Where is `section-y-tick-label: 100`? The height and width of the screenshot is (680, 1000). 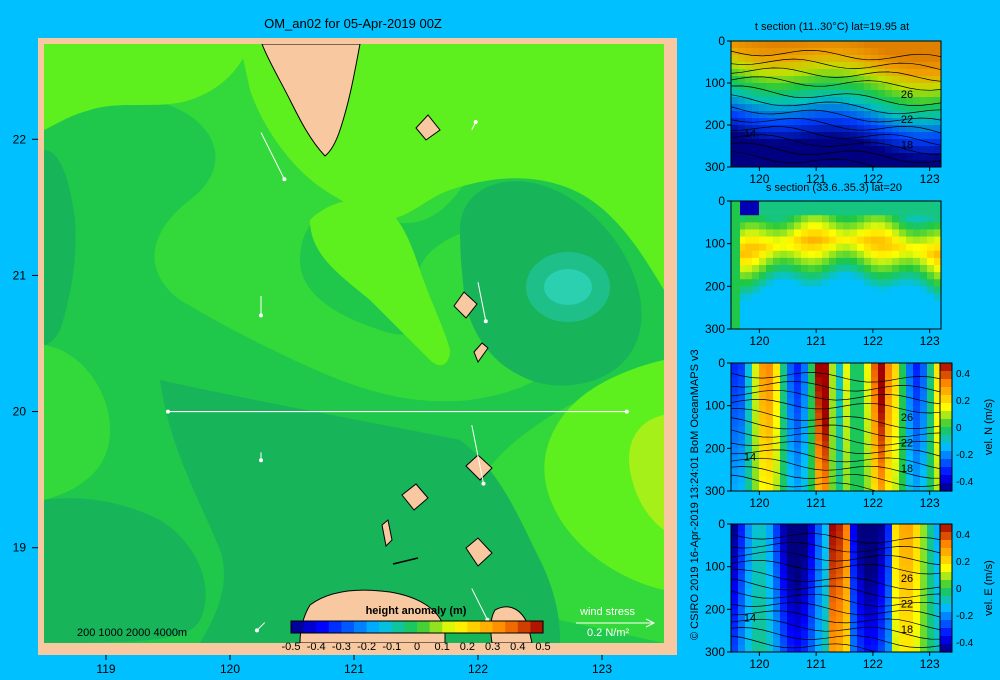
section-y-tick-label: 100 is located at coordinates (715, 244).